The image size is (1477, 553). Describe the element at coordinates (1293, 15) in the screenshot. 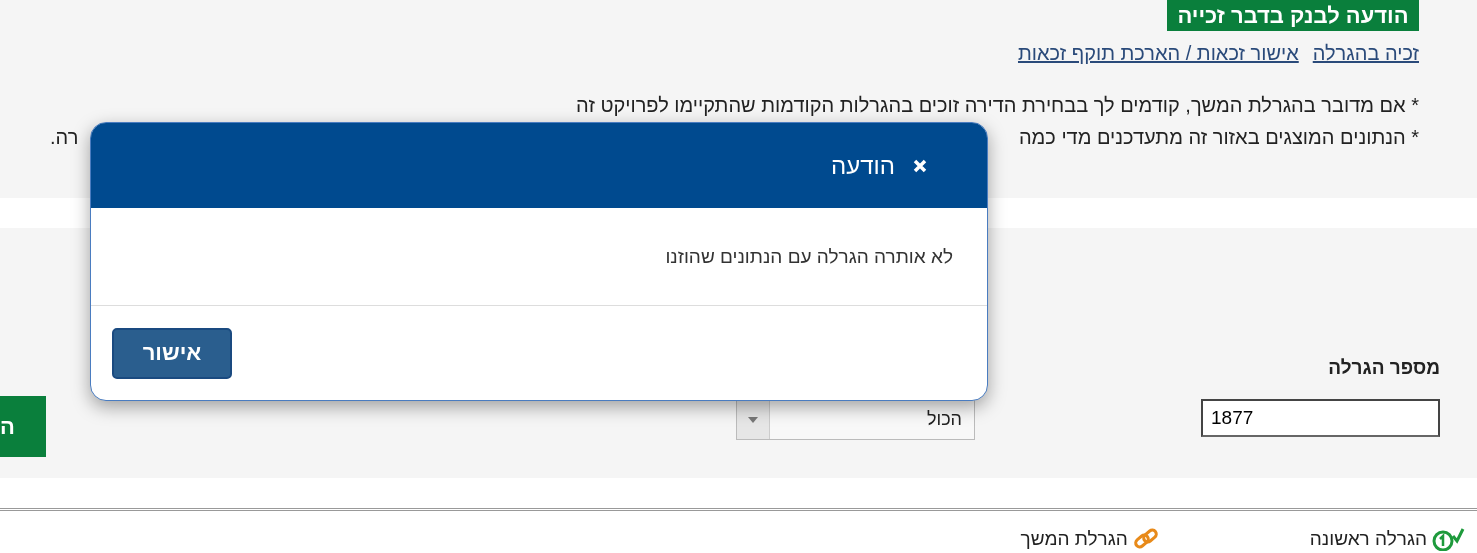

I see `bank-notice-button: הודעה לבנק בדבר זכייה` at that location.